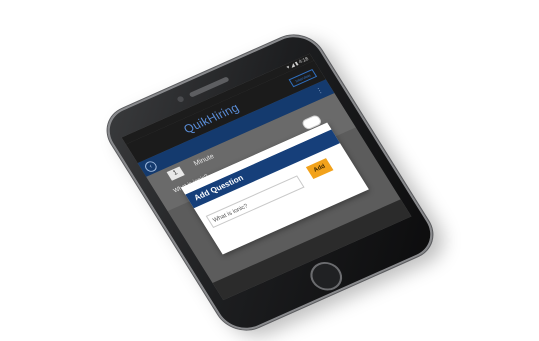 The image size is (539, 341). I want to click on home-button, so click(326, 276).